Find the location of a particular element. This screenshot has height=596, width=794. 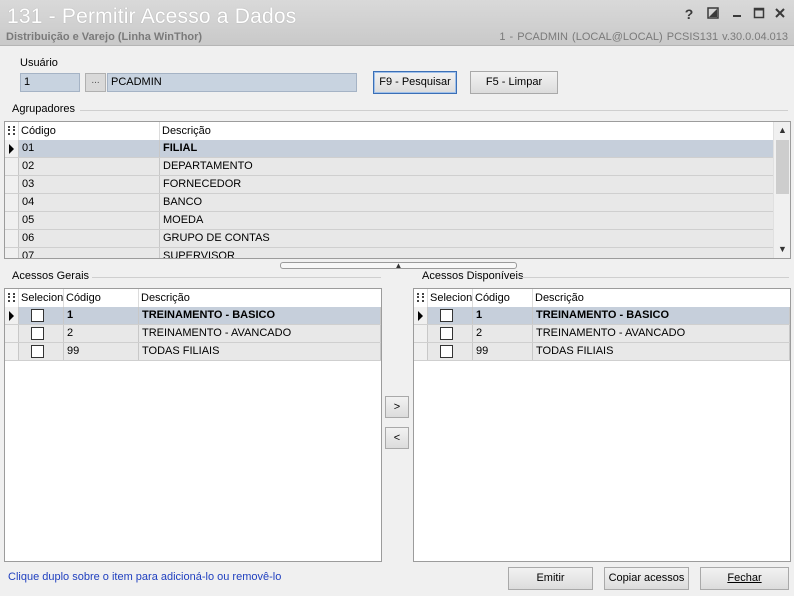

fechar-button: Fechar is located at coordinates (744, 578).